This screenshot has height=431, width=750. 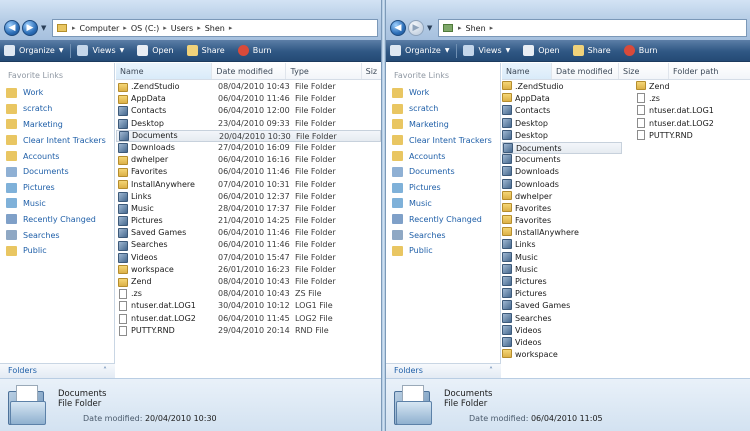 I want to click on address-bar: ▸ Shen ▸, so click(x=592, y=28).